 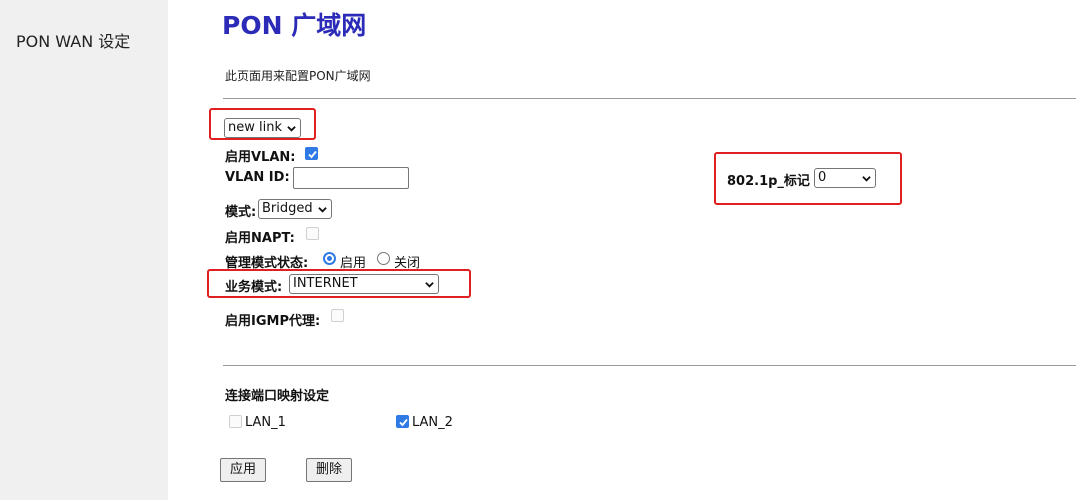 What do you see at coordinates (257, 177) in the screenshot?
I see `vlan-id-label: VLAN ID:` at bounding box center [257, 177].